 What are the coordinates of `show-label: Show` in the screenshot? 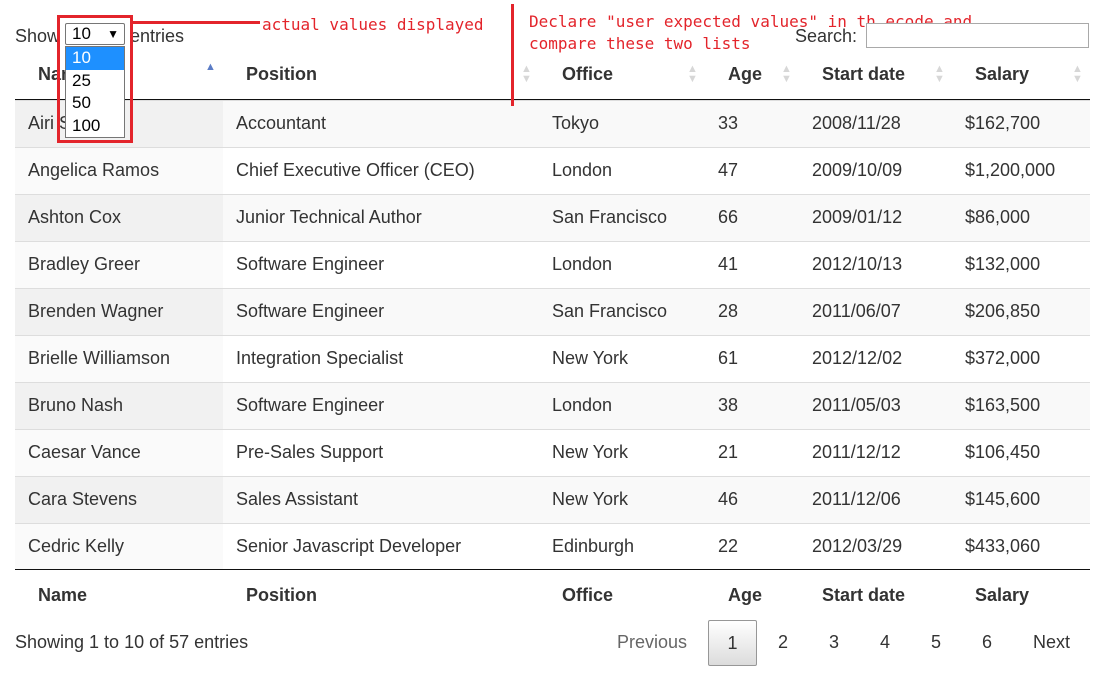 It's located at (38, 36).